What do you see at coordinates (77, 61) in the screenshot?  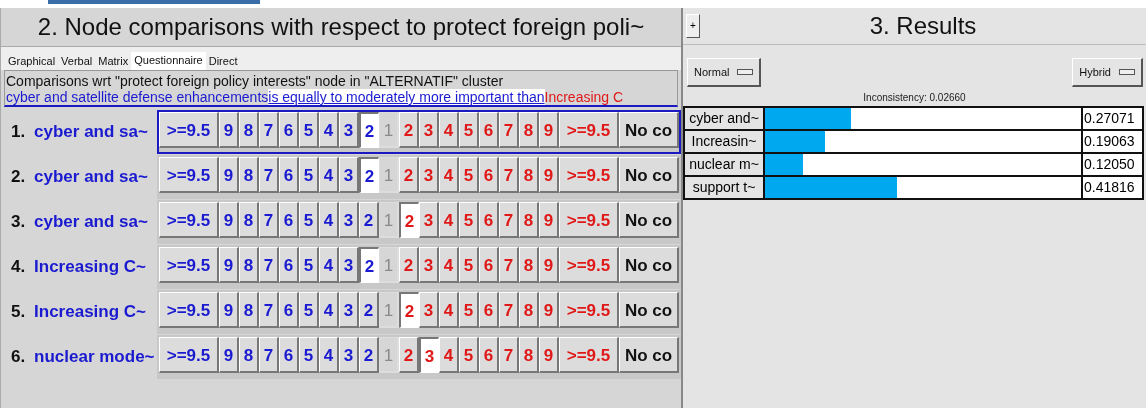 I see `tab: Verbal` at bounding box center [77, 61].